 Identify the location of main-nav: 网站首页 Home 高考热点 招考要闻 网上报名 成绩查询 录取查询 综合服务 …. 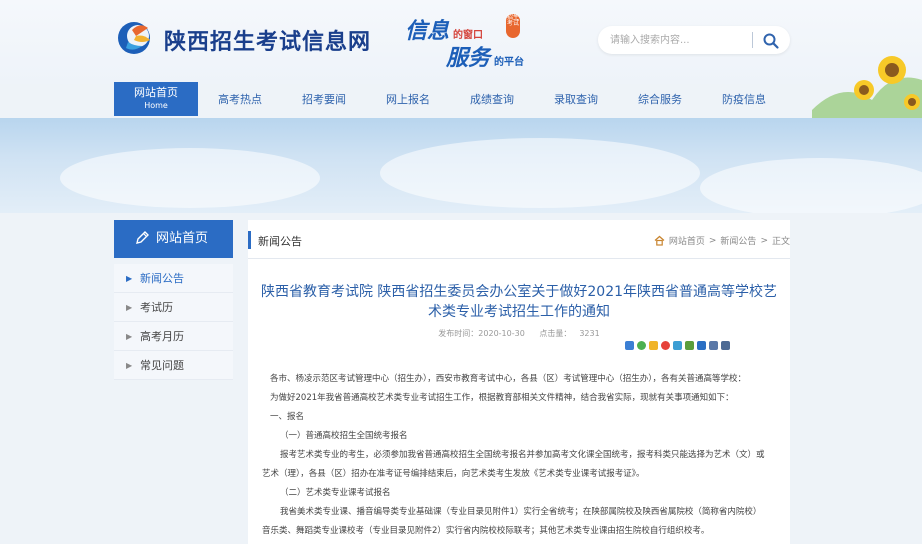
(450, 99).